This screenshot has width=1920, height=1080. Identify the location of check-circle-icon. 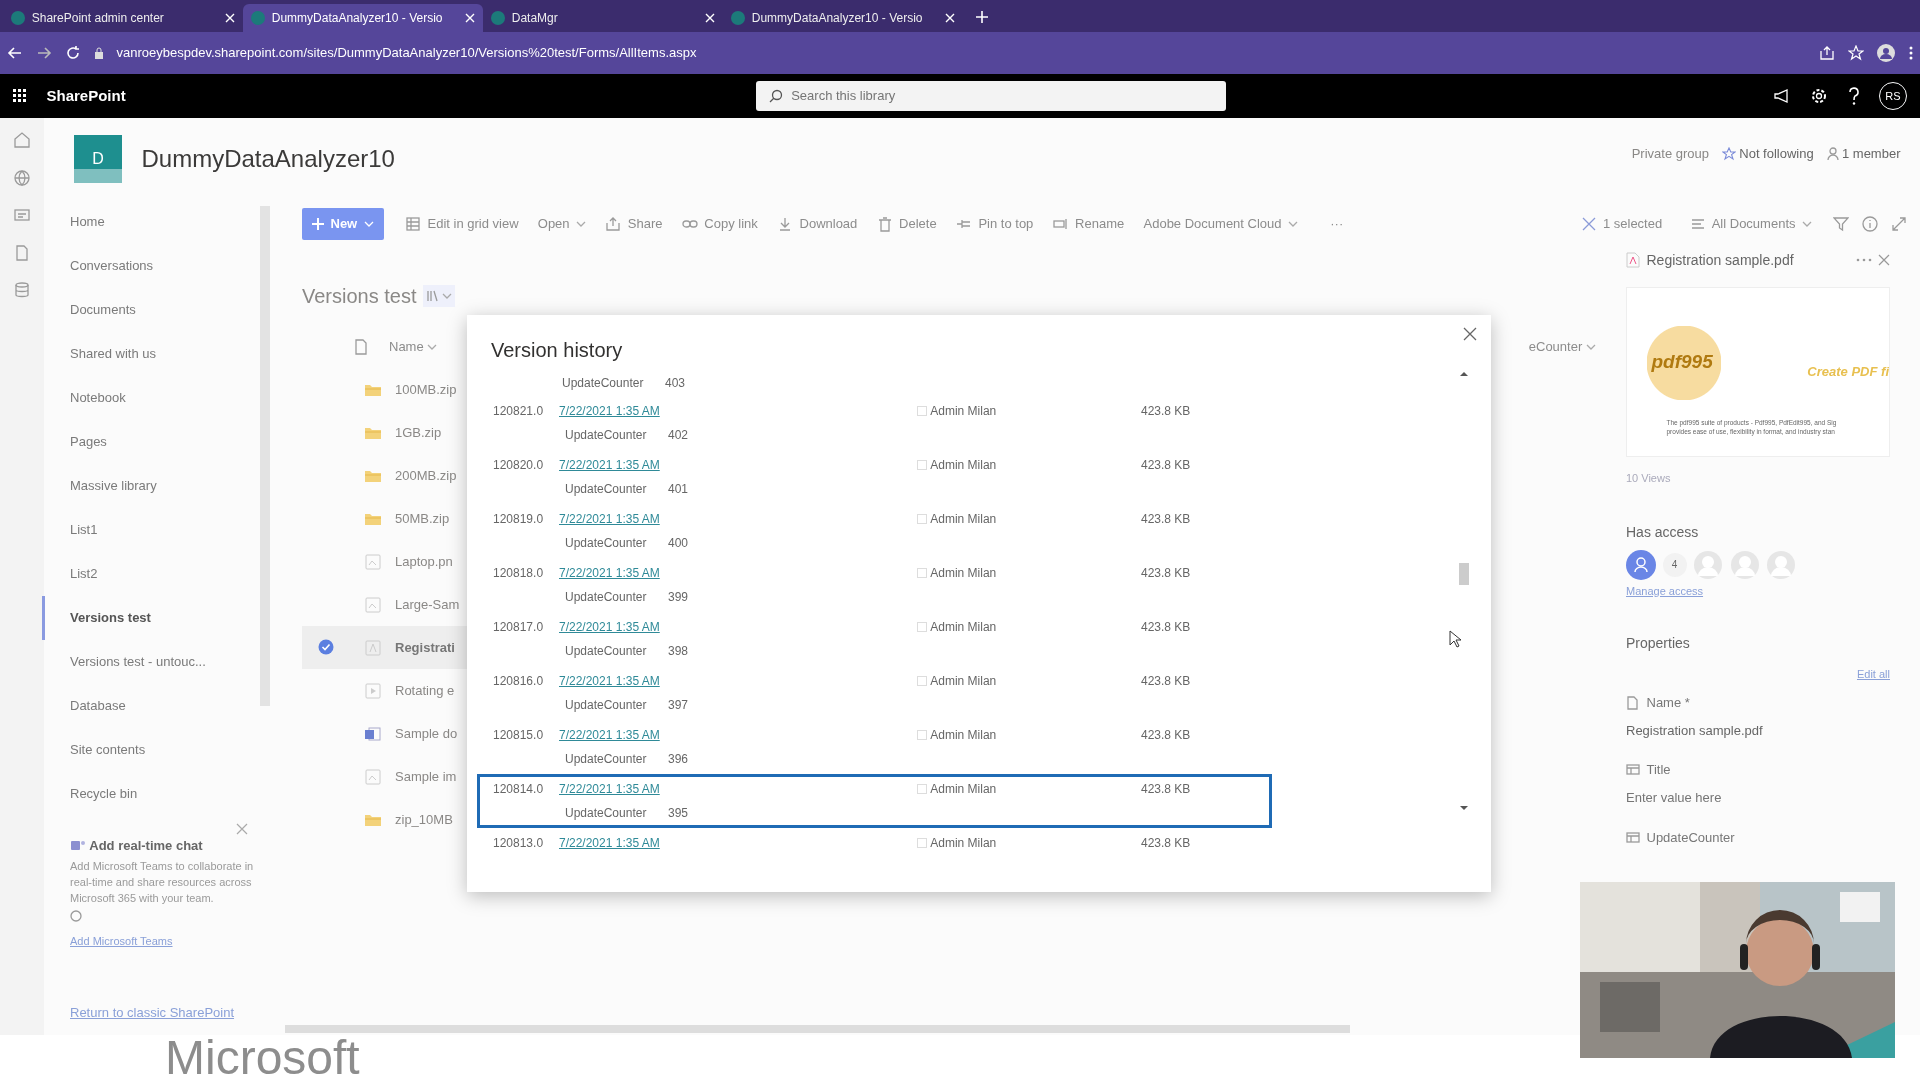
(326, 647).